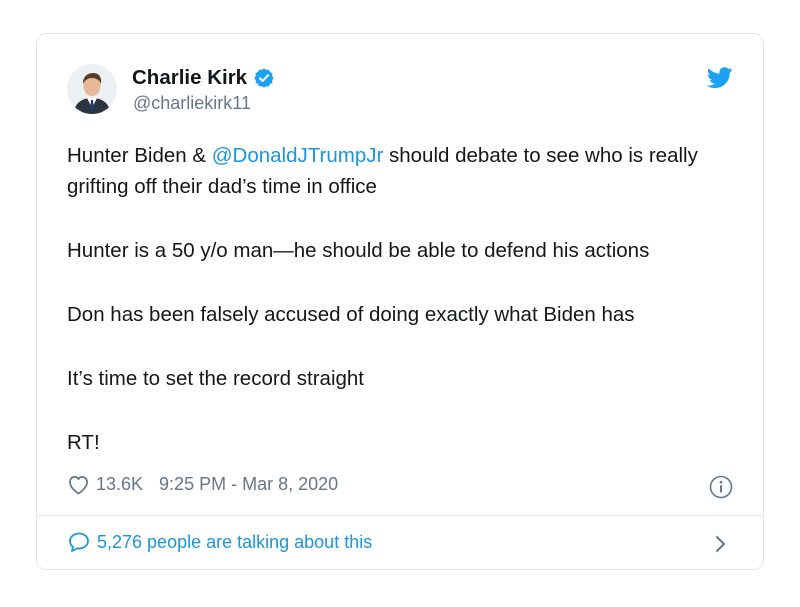 The width and height of the screenshot is (800, 607). Describe the element at coordinates (264, 78) in the screenshot. I see `verified-badge-icon` at that location.